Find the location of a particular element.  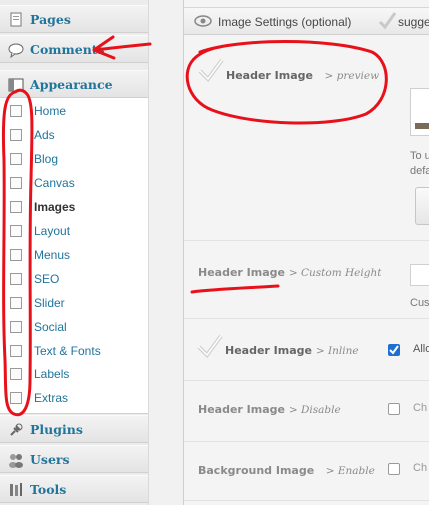

preview-thumbnail is located at coordinates (422, 126).